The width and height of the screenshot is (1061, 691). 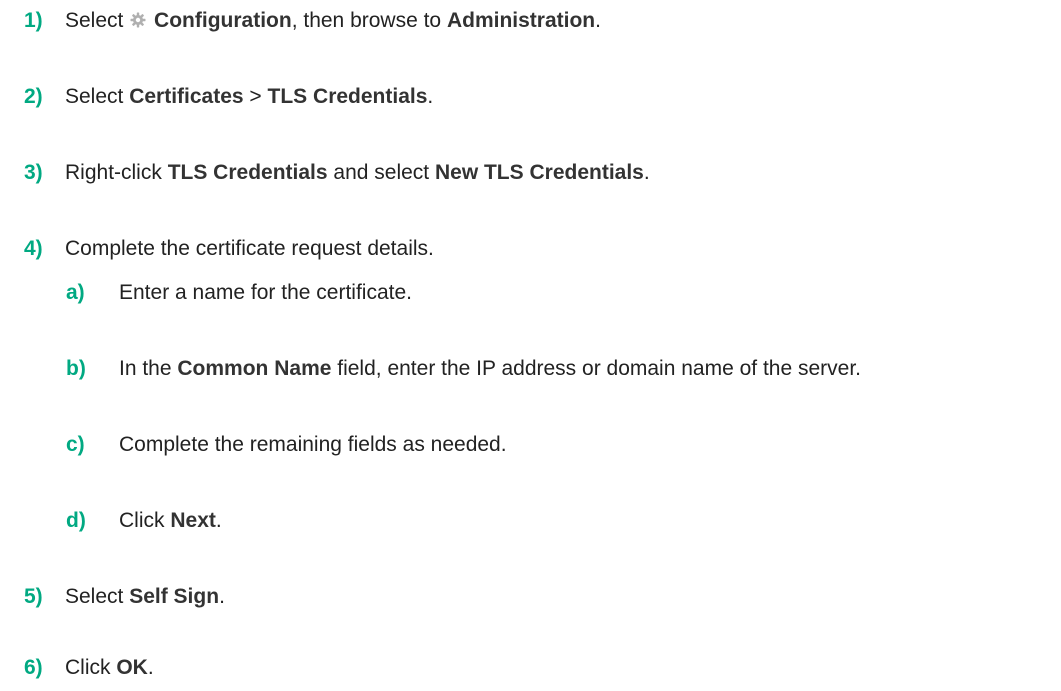 I want to click on step-text: Select Certificates > TLS Credentials., so click(x=249, y=96).